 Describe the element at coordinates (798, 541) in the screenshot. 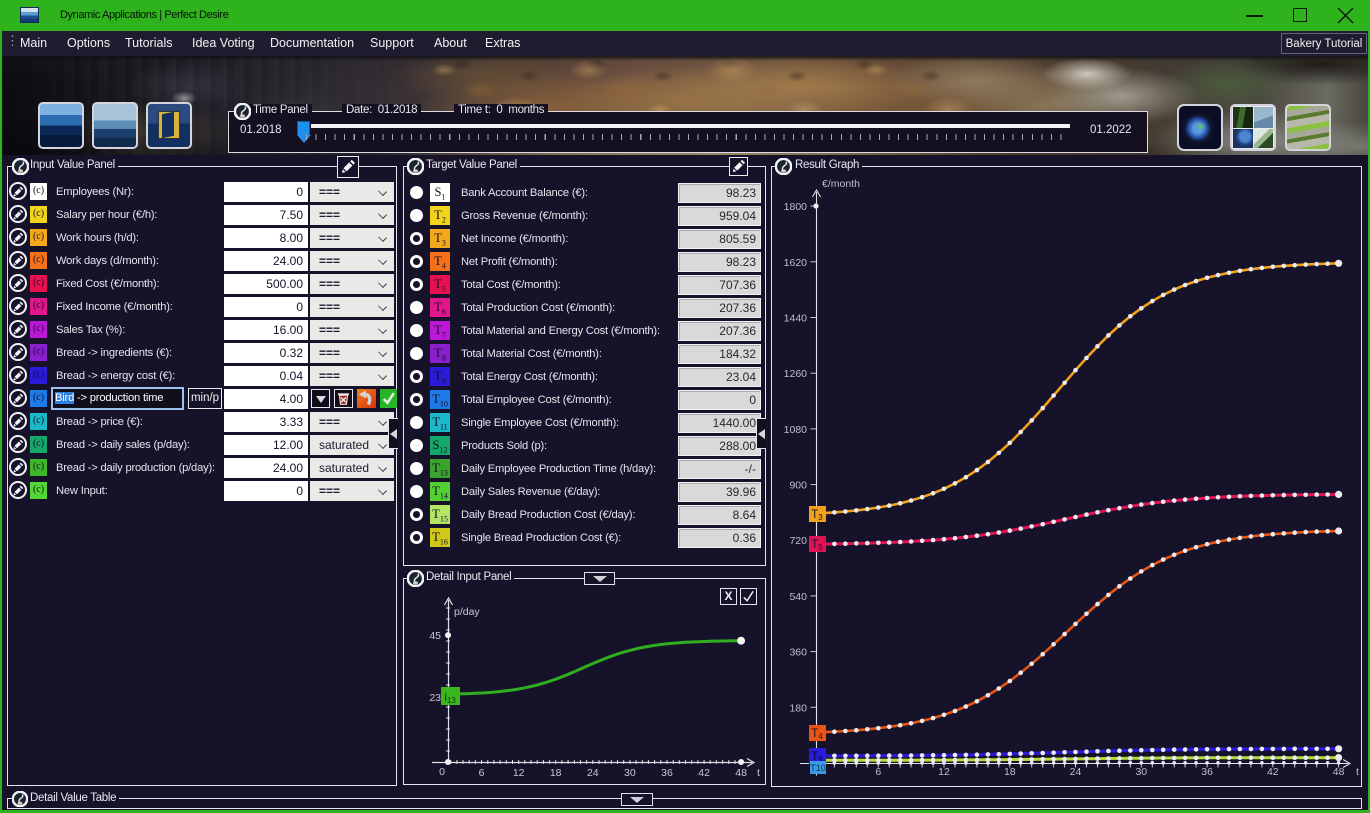

I see `svg-text: 720` at that location.